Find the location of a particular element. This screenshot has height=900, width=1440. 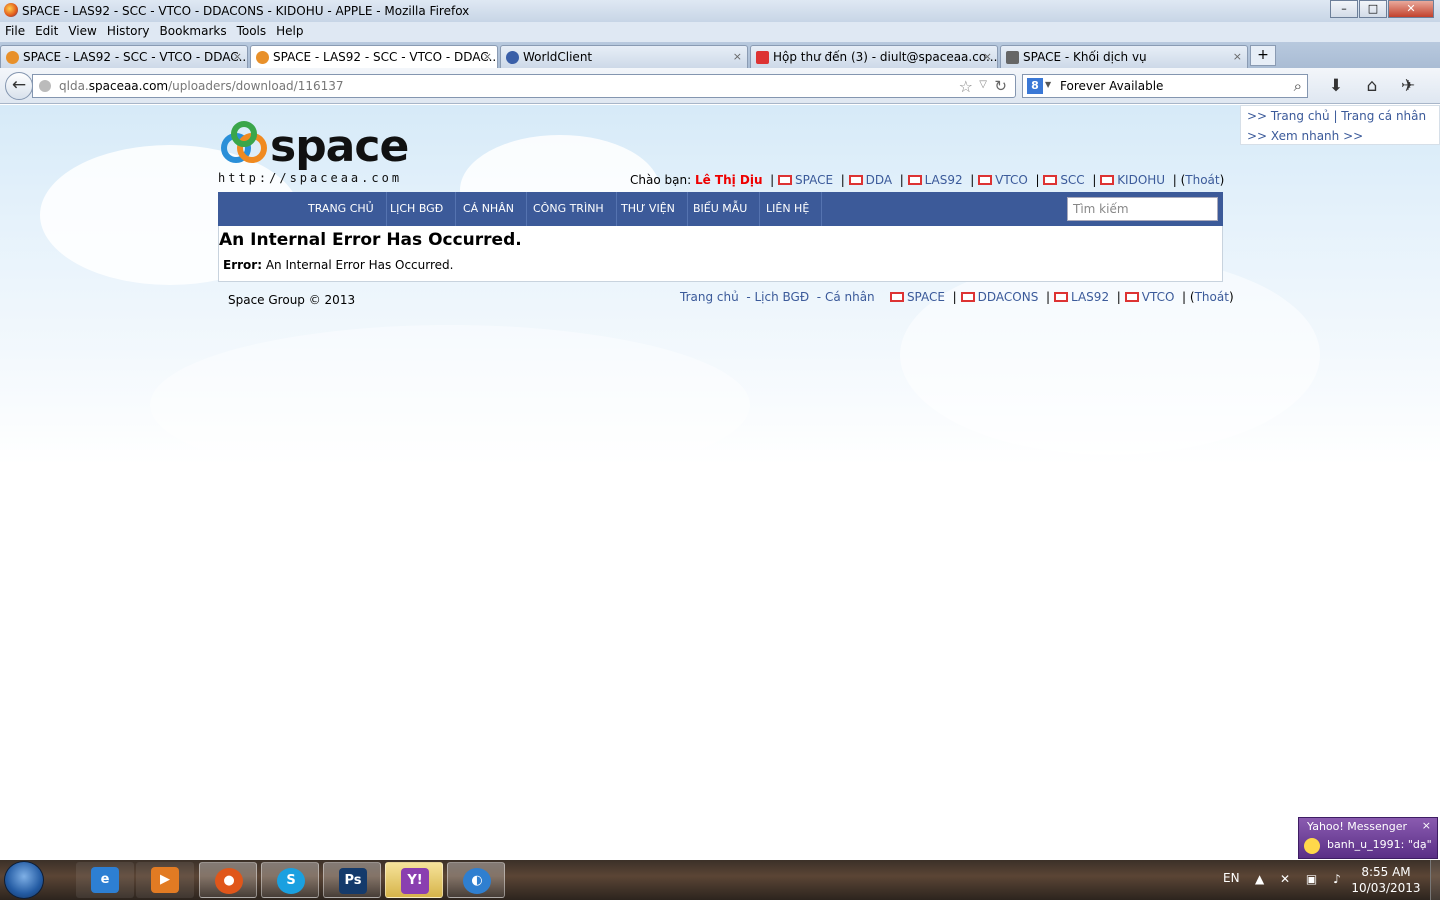

menu-edit: Edit is located at coordinates (46, 30).